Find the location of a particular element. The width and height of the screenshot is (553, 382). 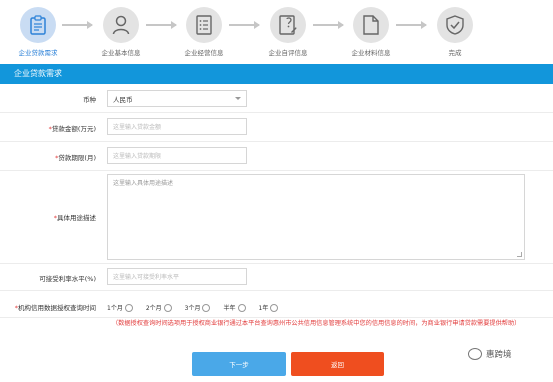

interest-row: 可接受利率水平(%) 这里输入可接受利率水平 is located at coordinates (276, 277).